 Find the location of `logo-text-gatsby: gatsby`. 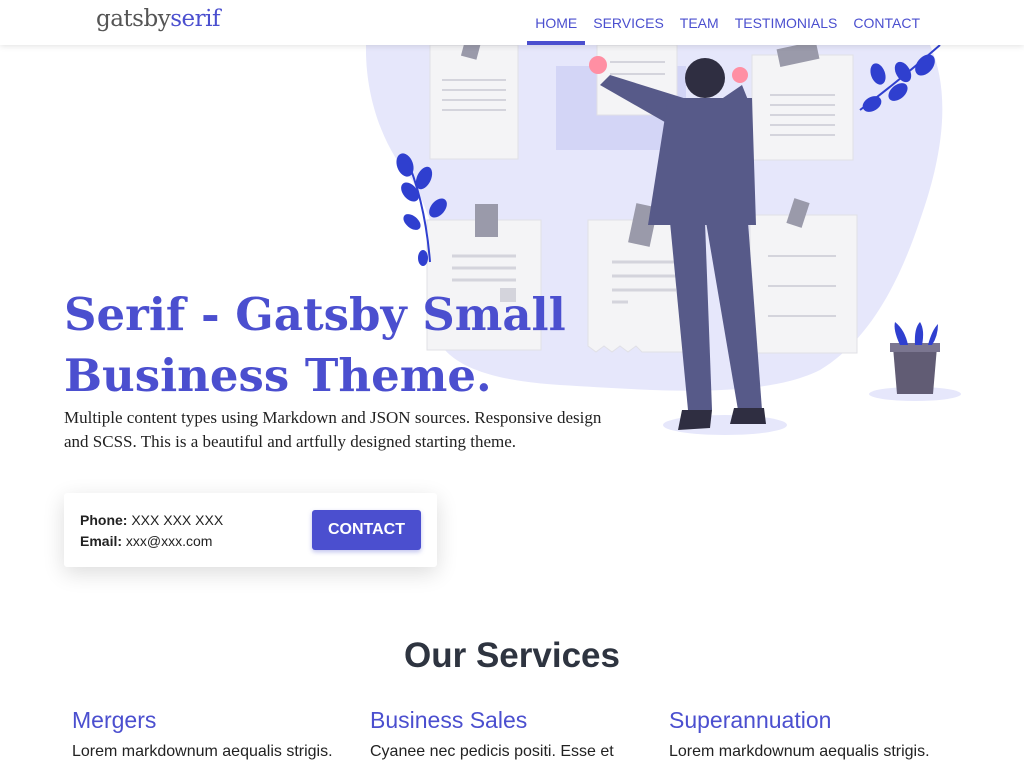

logo-text-gatsby: gatsby is located at coordinates (133, 19).